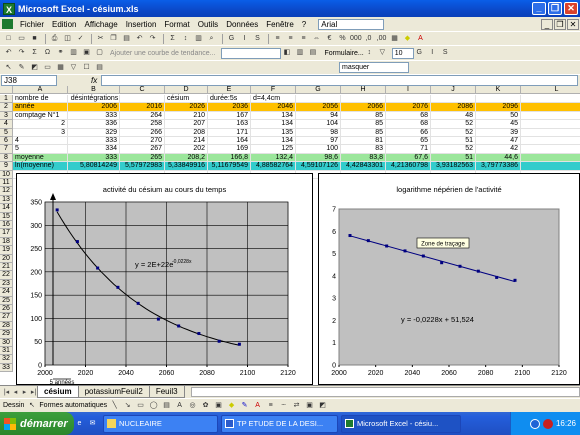  I want to click on cell-i8: 67,6, so click(408, 158).